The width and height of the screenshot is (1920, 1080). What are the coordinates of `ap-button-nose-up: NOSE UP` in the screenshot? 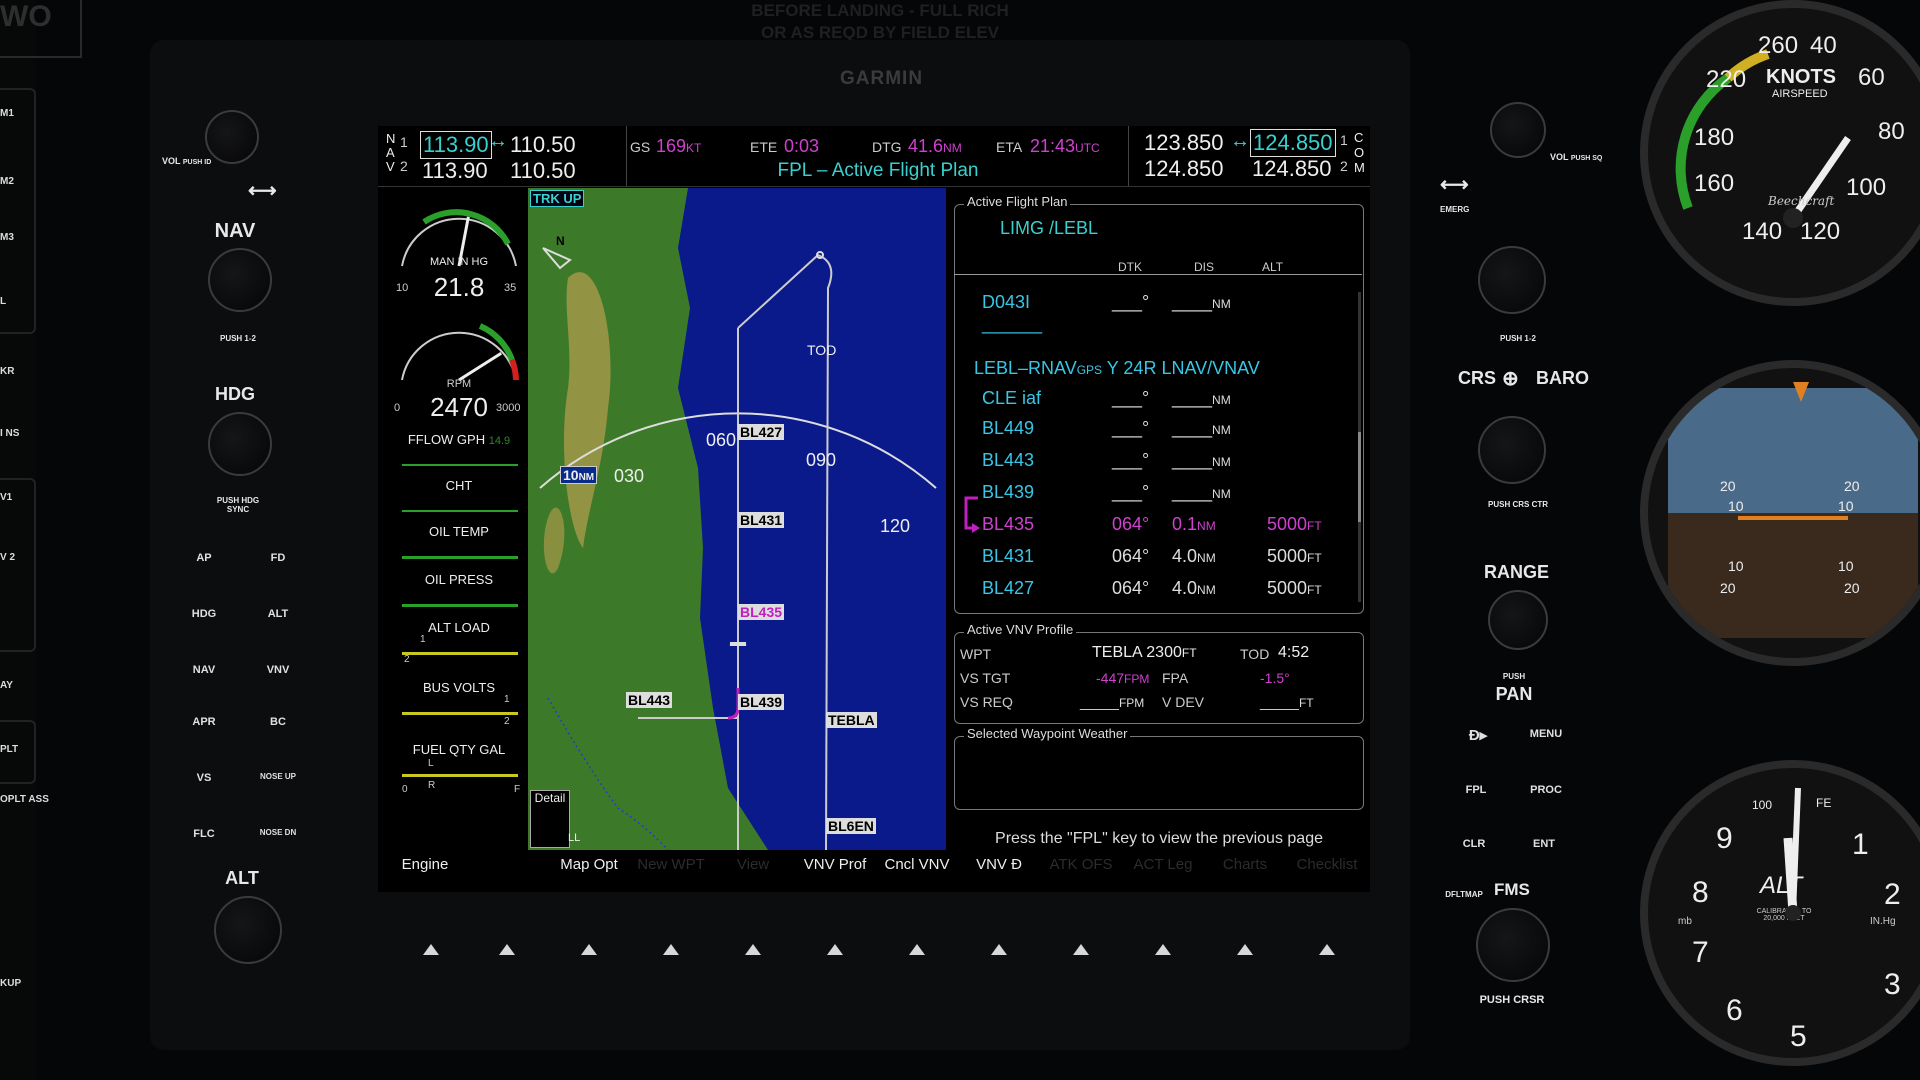 It's located at (278, 776).